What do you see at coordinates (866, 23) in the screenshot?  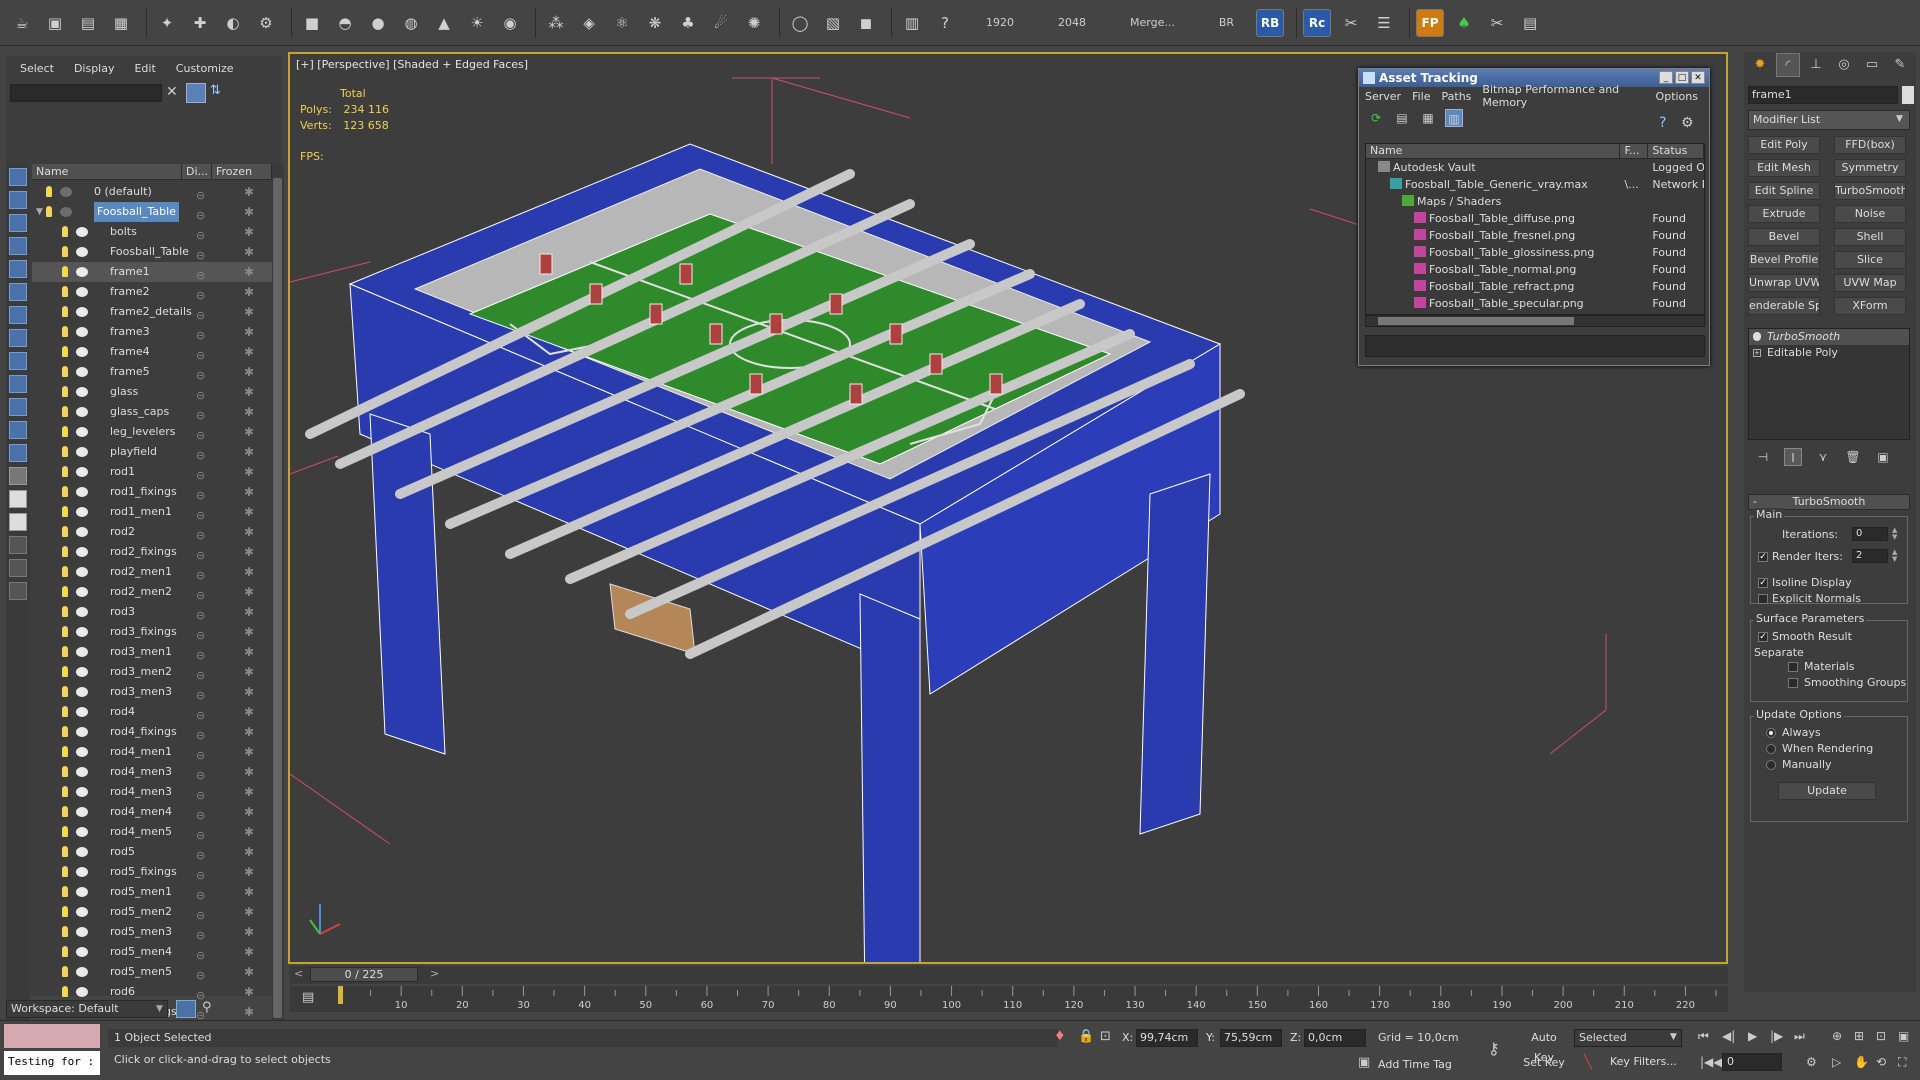 I see `interactive-render-icon: ◼` at bounding box center [866, 23].